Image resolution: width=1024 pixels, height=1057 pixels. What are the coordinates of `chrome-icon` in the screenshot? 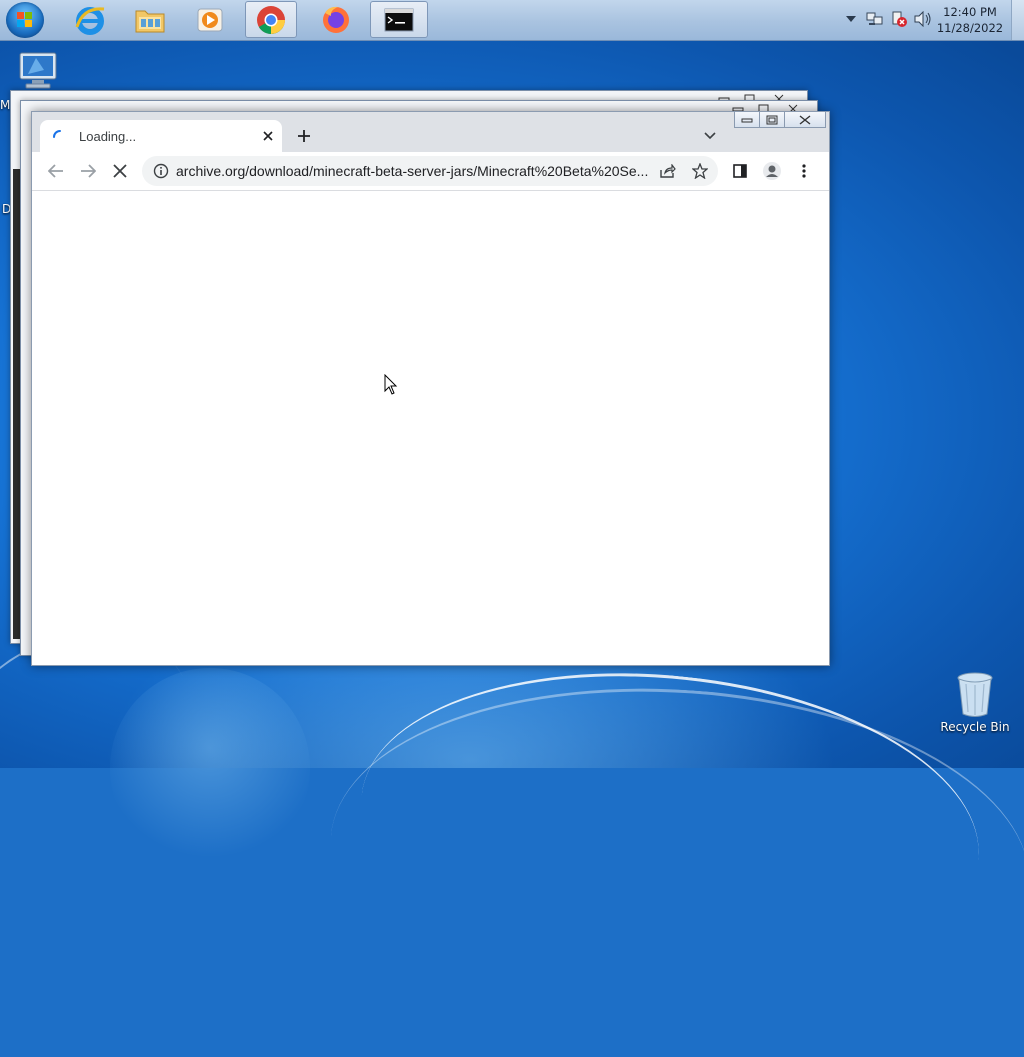 It's located at (271, 19).